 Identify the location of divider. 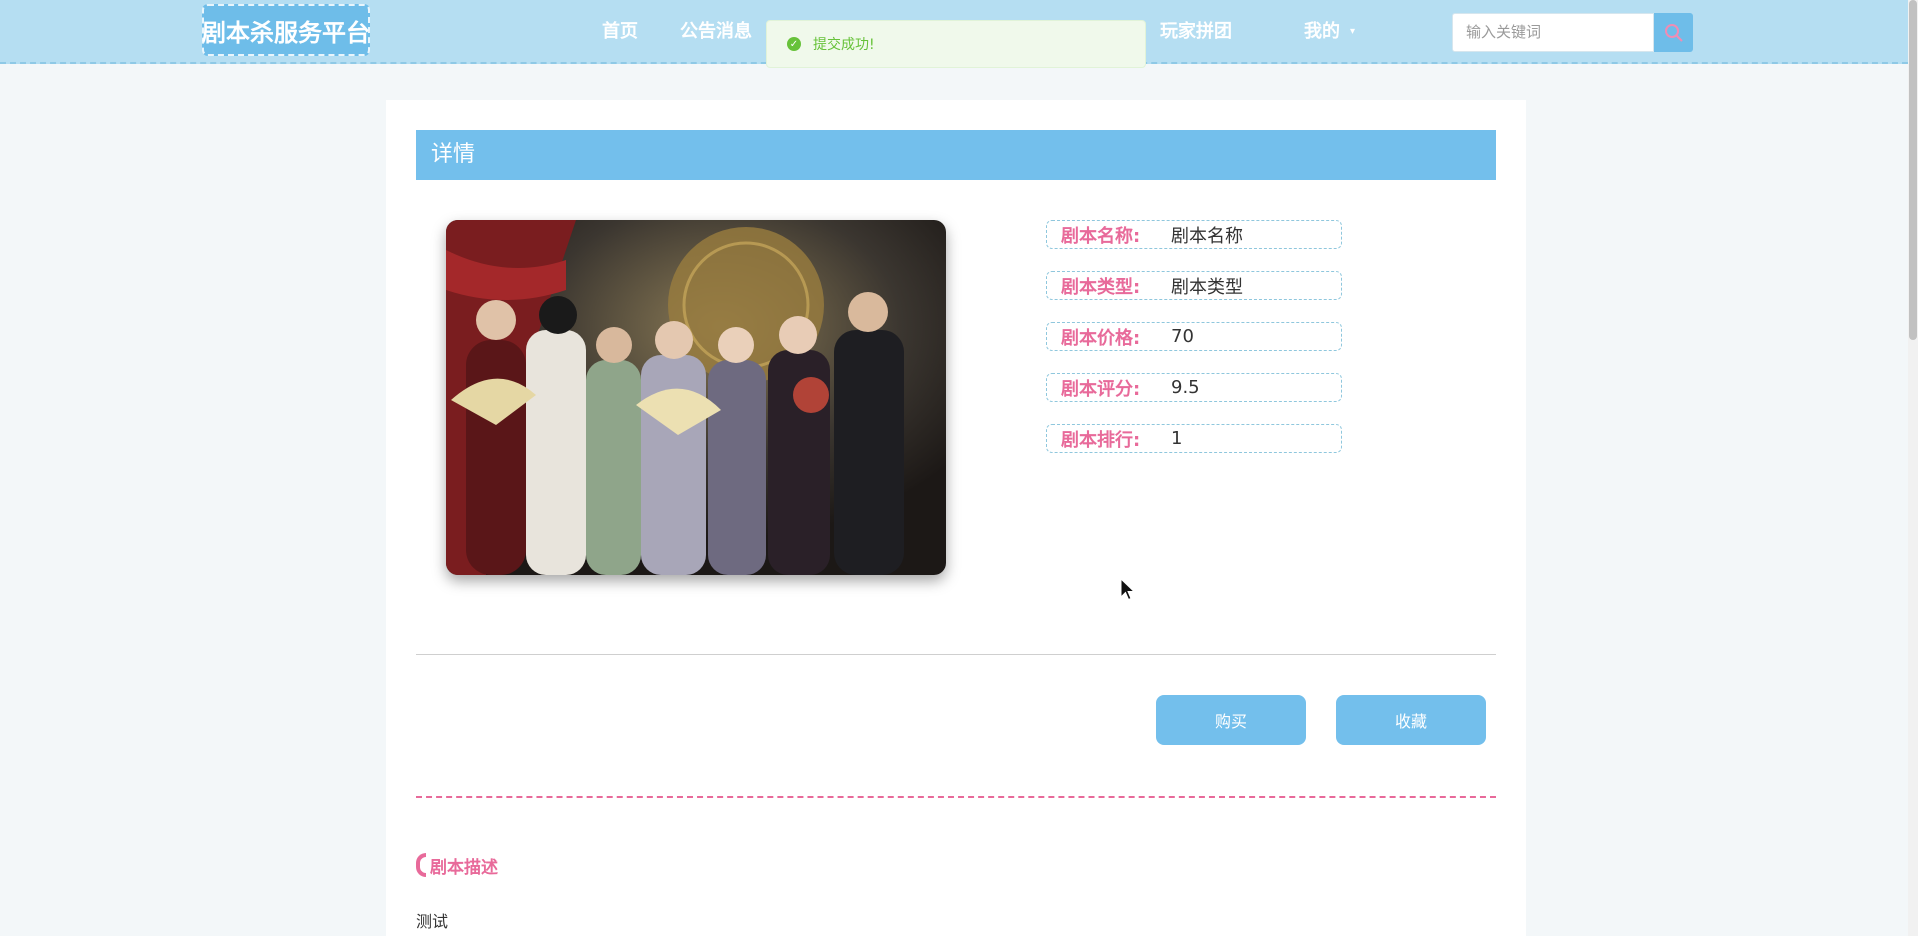
(956, 654).